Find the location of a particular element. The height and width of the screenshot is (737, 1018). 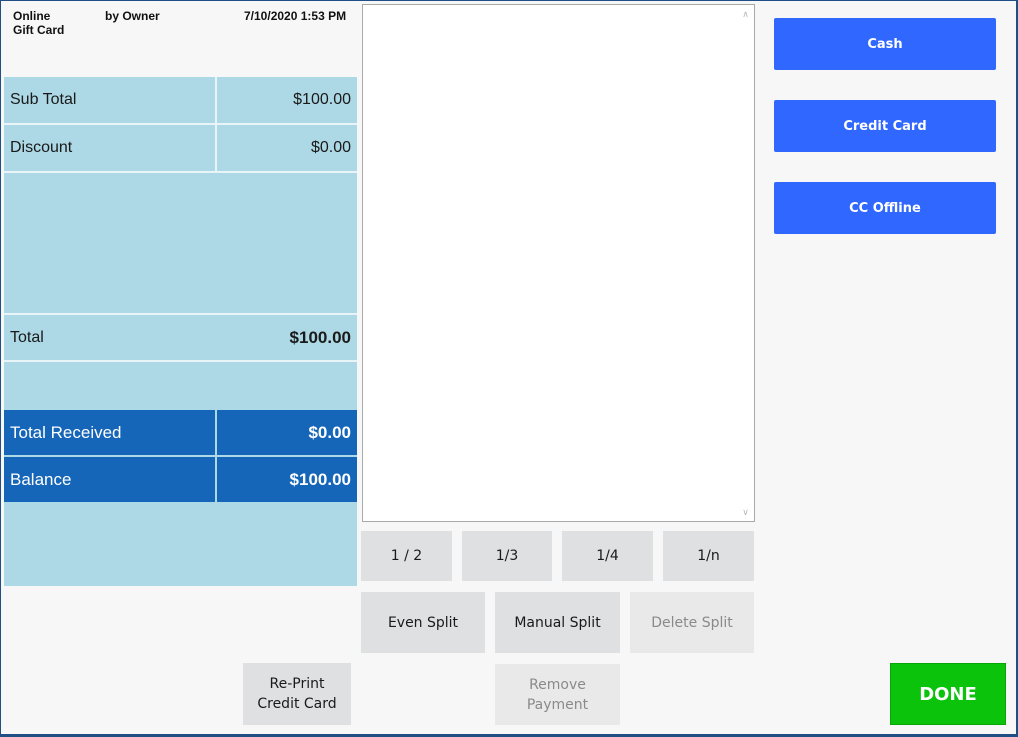

balance-value: $100.00 is located at coordinates (287, 479).